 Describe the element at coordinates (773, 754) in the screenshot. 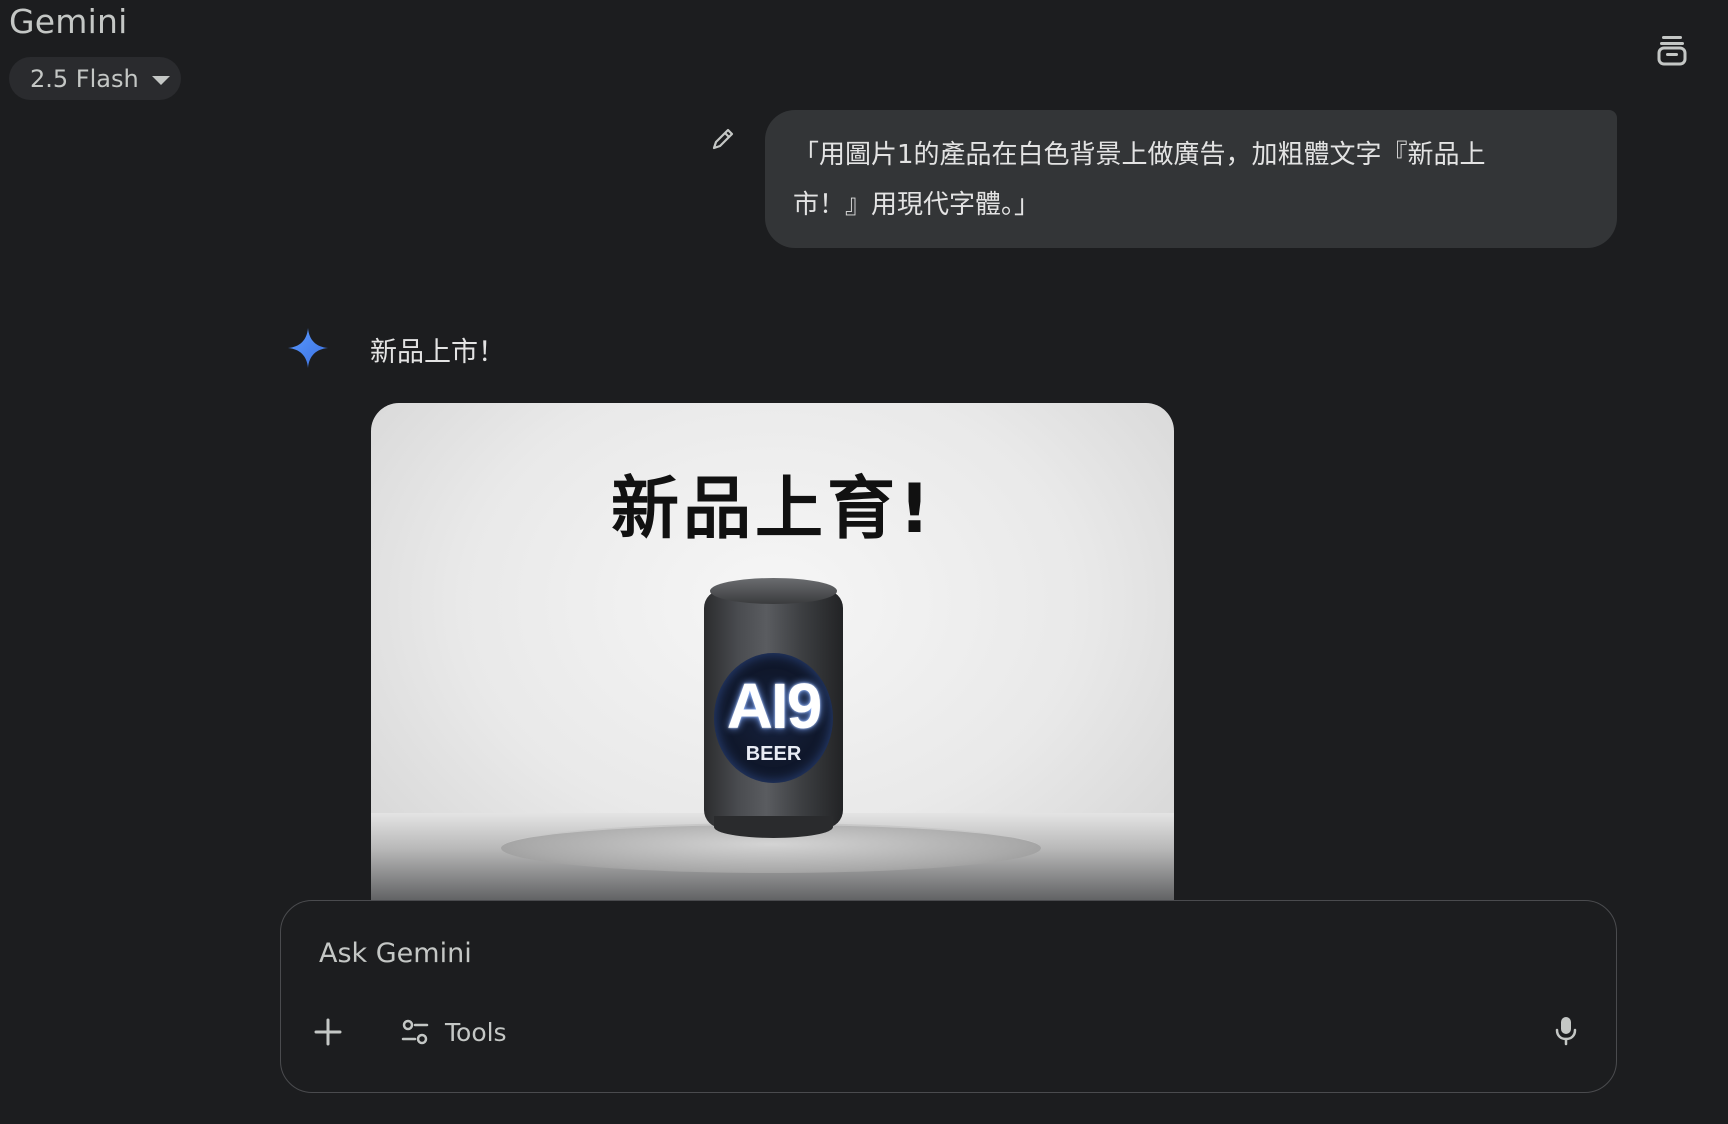

I see `can-subtitle: BEER` at that location.